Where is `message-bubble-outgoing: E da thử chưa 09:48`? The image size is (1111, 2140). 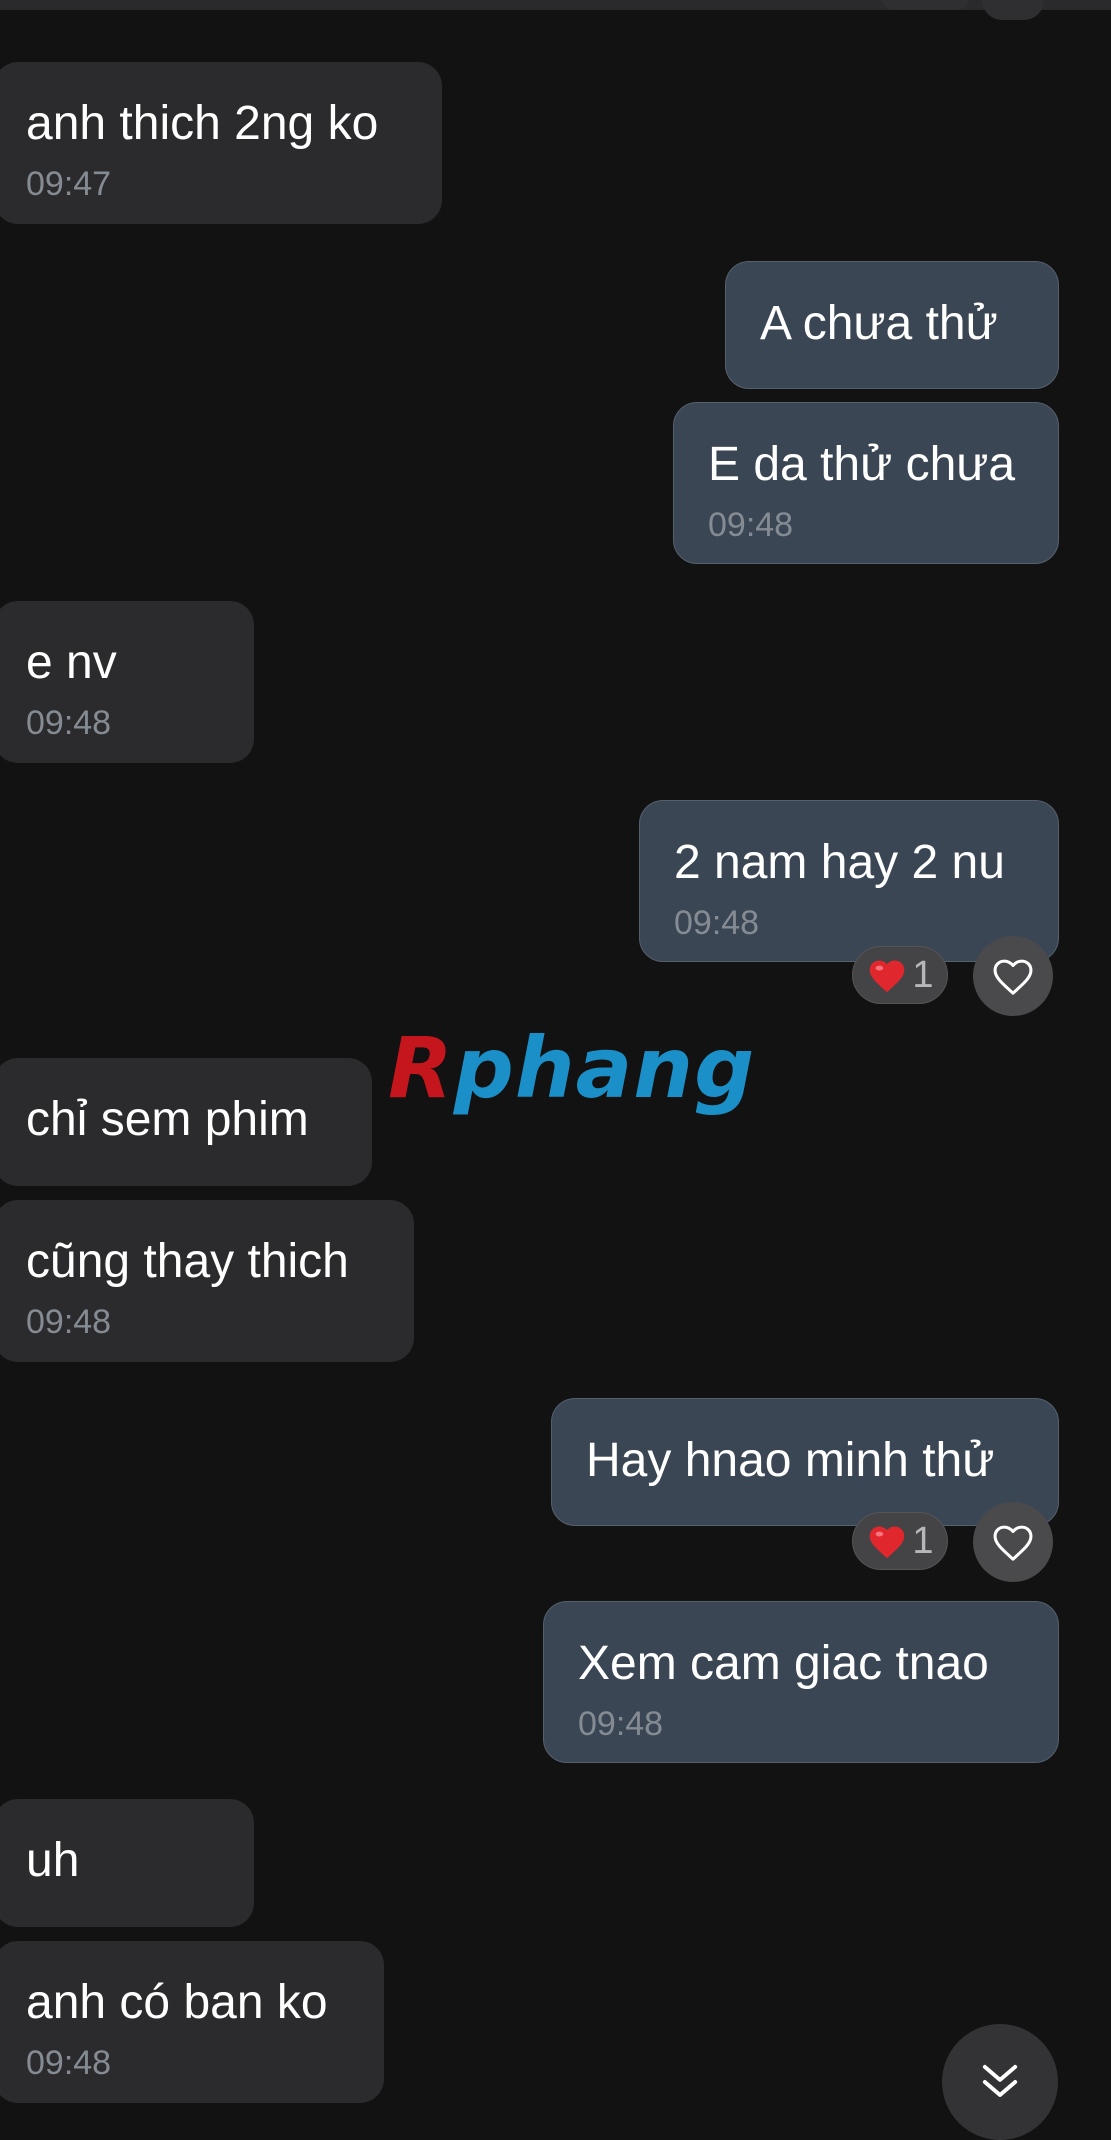
message-bubble-outgoing: E da thử chưa 09:48 is located at coordinates (866, 483).